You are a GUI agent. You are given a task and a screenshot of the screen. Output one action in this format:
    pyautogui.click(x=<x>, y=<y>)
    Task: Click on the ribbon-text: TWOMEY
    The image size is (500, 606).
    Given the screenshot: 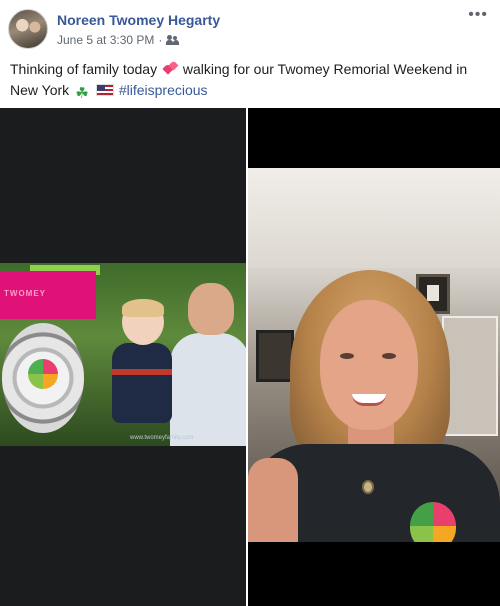 What is the action you would take?
    pyautogui.click(x=25, y=293)
    